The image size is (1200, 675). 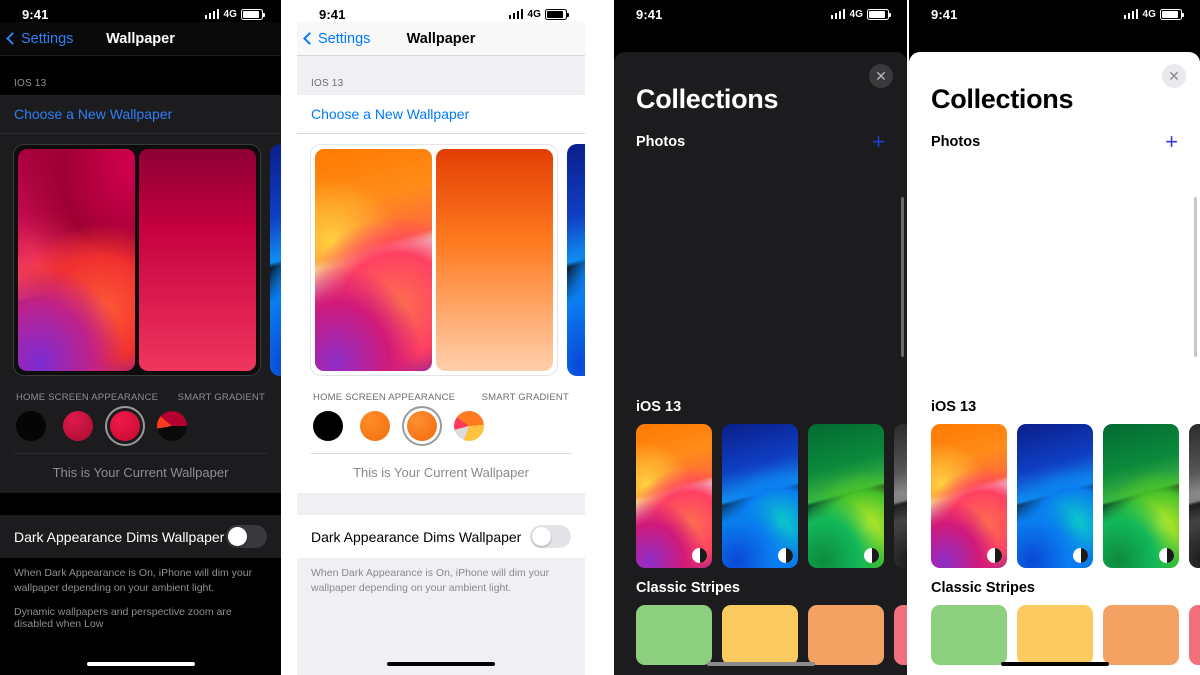 I want to click on swatch-red-selected, so click(x=125, y=426).